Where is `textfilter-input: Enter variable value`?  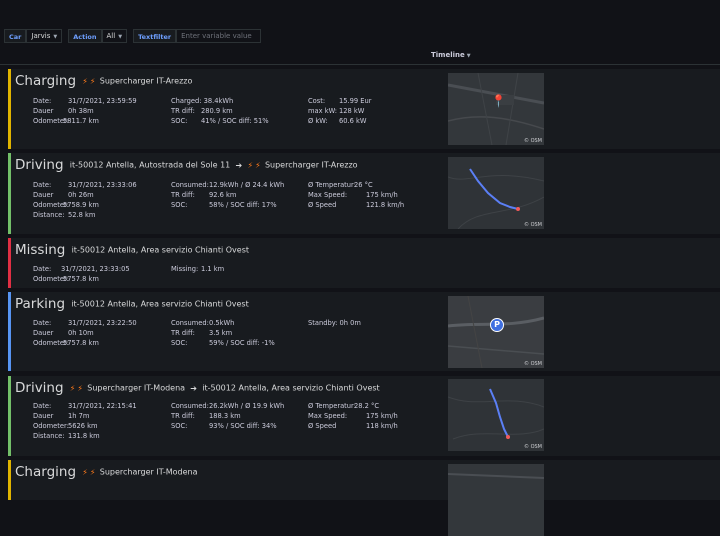
textfilter-input: Enter variable value is located at coordinates (219, 36).